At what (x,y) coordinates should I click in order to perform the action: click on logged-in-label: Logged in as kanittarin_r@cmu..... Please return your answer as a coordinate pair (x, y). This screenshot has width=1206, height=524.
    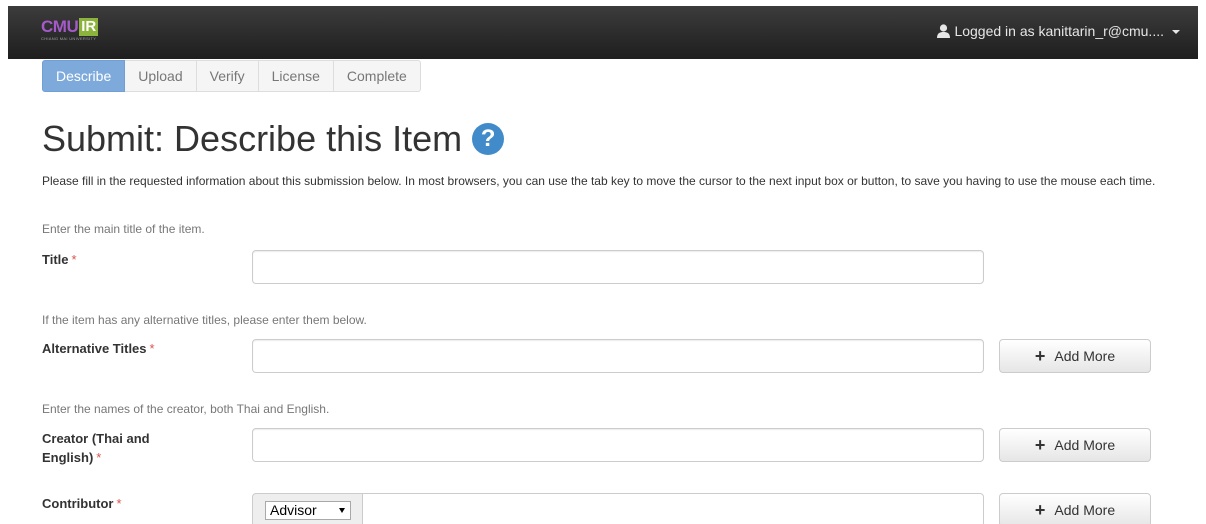
    Looking at the image, I should click on (1059, 31).